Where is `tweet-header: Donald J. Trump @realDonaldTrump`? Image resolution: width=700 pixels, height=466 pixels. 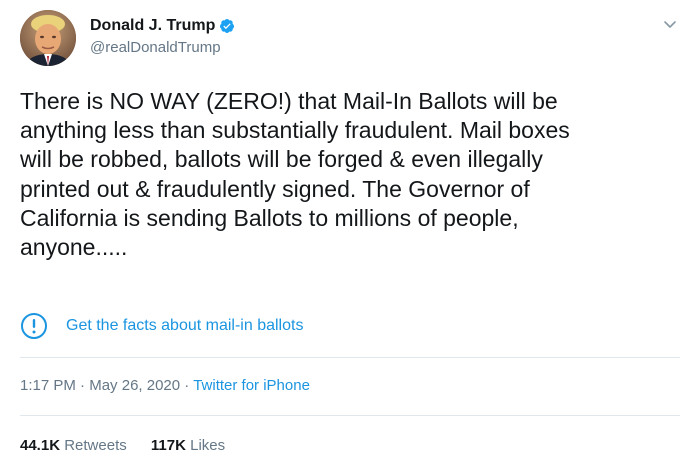 tweet-header: Donald J. Trump @realDonaldTrump is located at coordinates (350, 40).